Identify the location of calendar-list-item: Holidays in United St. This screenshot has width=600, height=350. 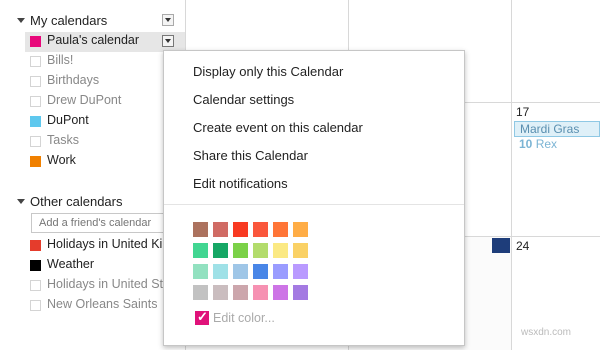
(105, 286).